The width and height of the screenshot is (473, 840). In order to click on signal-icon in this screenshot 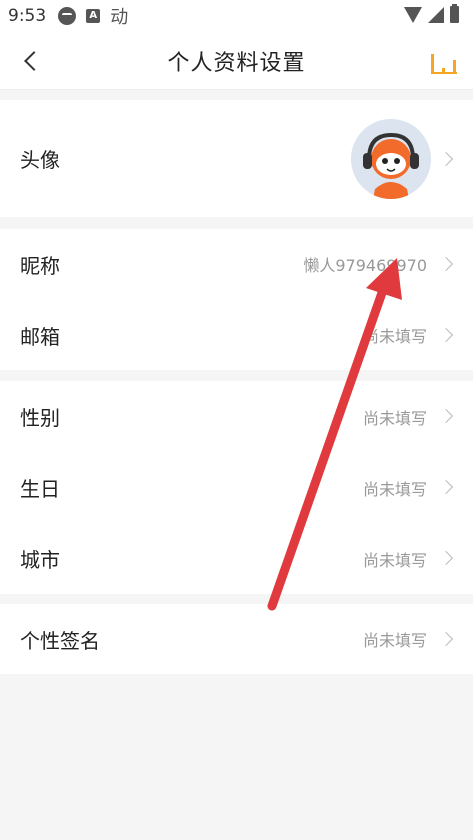, I will do `click(436, 14)`.